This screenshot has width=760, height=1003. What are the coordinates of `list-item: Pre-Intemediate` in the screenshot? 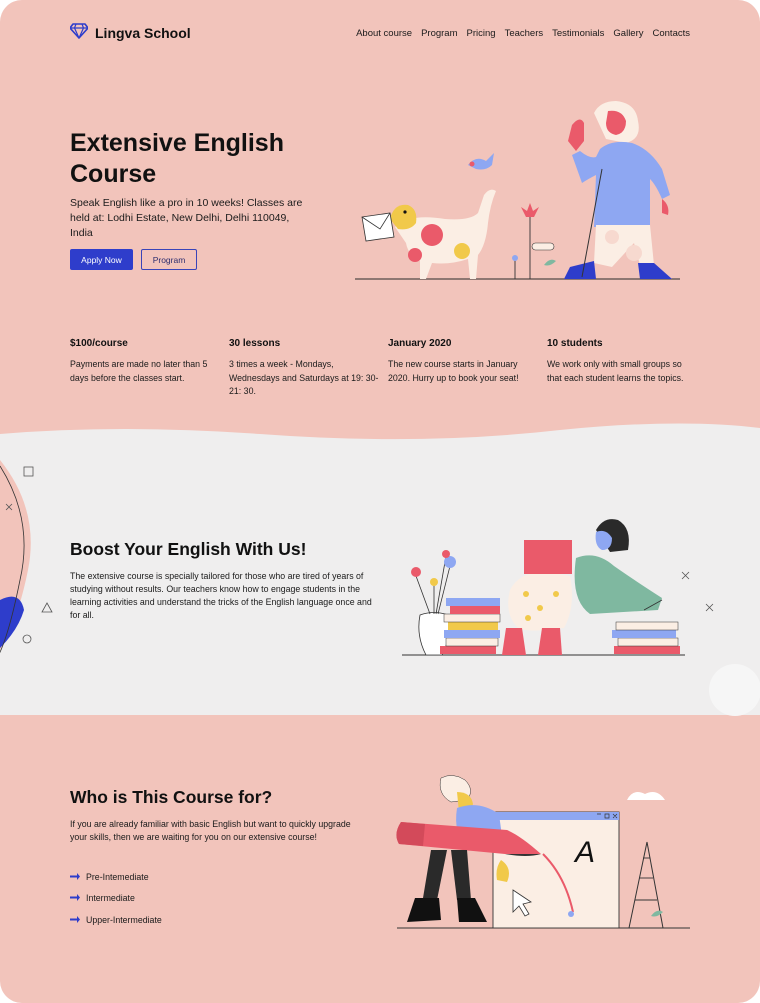 It's located at (116, 877).